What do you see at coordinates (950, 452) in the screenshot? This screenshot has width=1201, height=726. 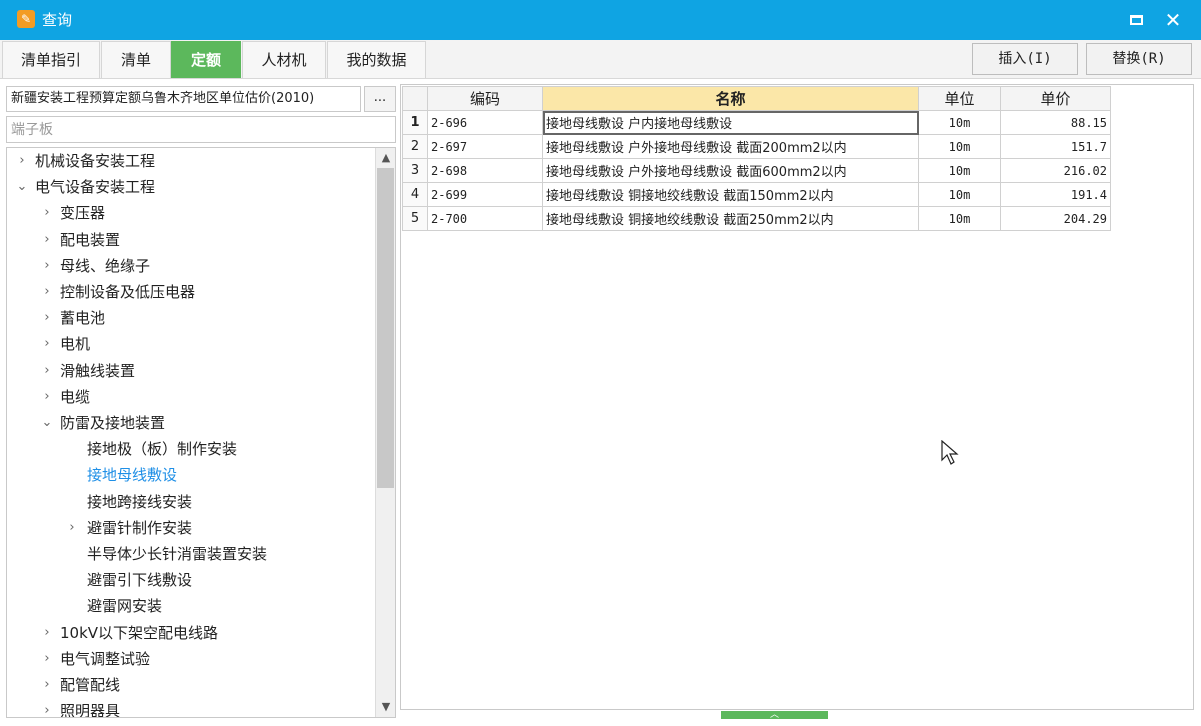 I see `mouse-cursor-icon` at bounding box center [950, 452].